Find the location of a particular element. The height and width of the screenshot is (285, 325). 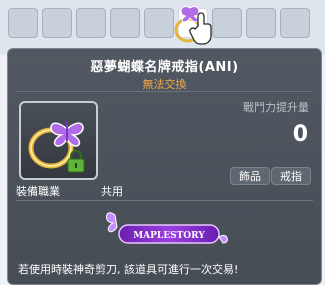

glove-cursor-icon is located at coordinates (194, 25).